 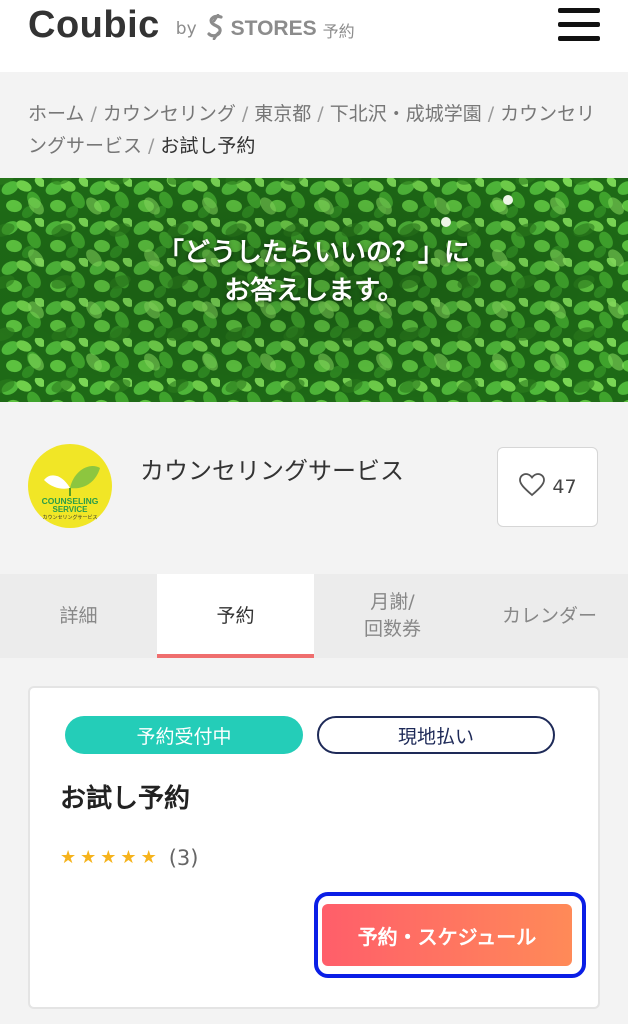 I want to click on book-schedule-button: 予約・スケジュール, so click(x=447, y=935).